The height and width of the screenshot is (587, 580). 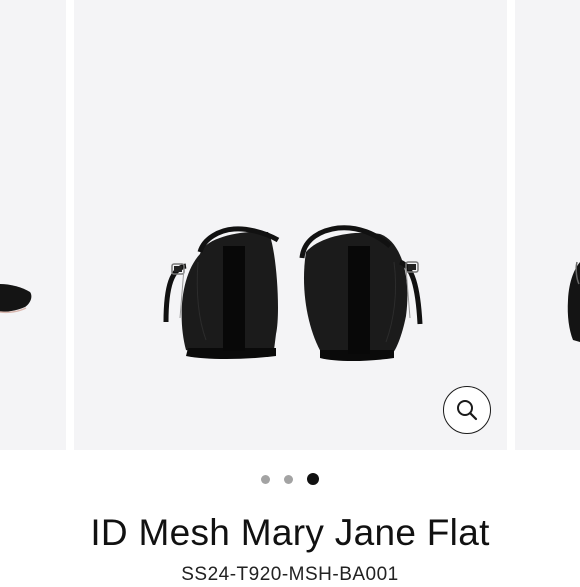 What do you see at coordinates (290, 574) in the screenshot?
I see `product-sku: SS24-T920-MSH-BA001` at bounding box center [290, 574].